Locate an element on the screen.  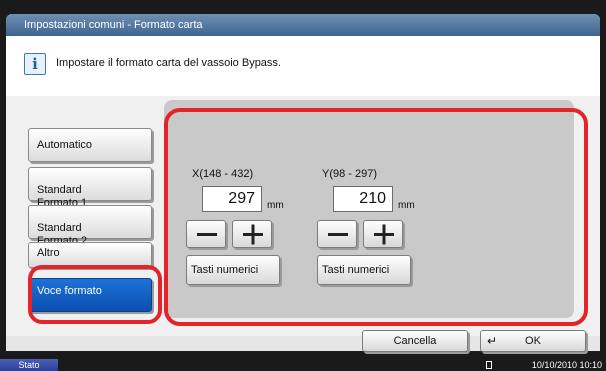
x-numeric-keys-label: Tasti numerici is located at coordinates (225, 270).